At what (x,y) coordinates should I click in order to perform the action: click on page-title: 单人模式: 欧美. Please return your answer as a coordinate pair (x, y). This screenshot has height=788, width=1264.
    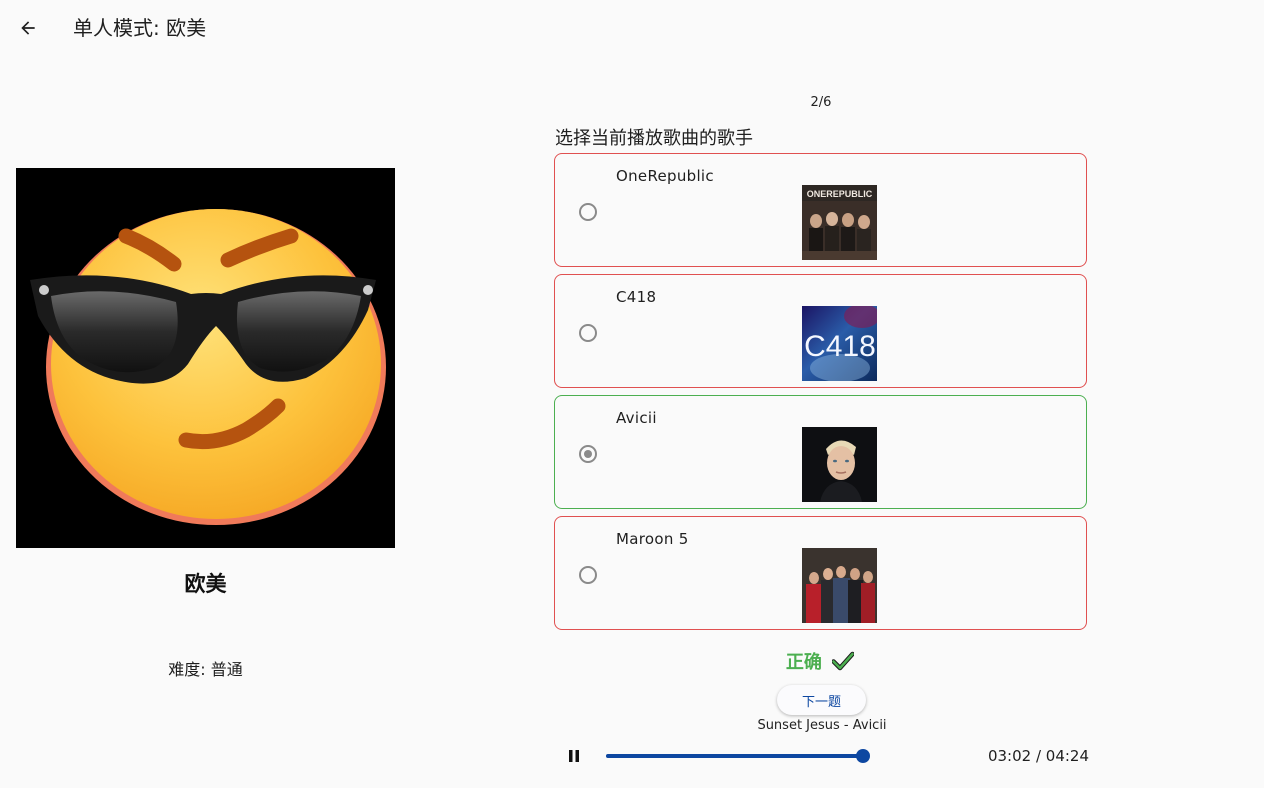
    Looking at the image, I should click on (140, 28).